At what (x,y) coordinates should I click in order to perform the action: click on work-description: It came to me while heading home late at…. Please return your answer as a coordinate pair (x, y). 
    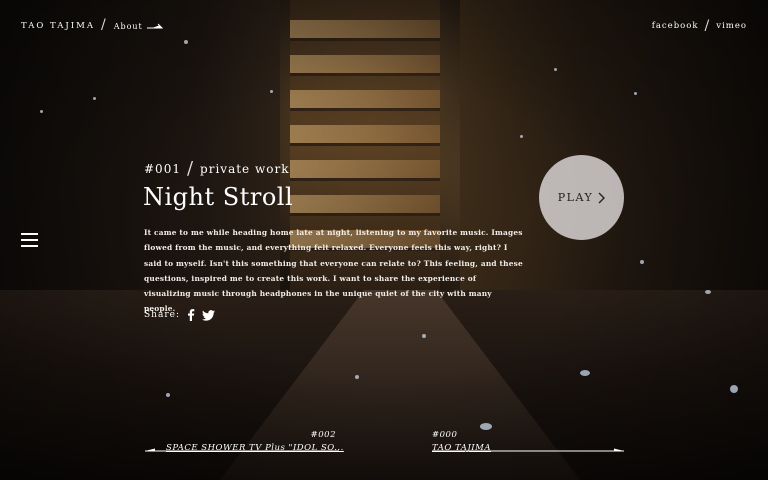
    Looking at the image, I should click on (333, 271).